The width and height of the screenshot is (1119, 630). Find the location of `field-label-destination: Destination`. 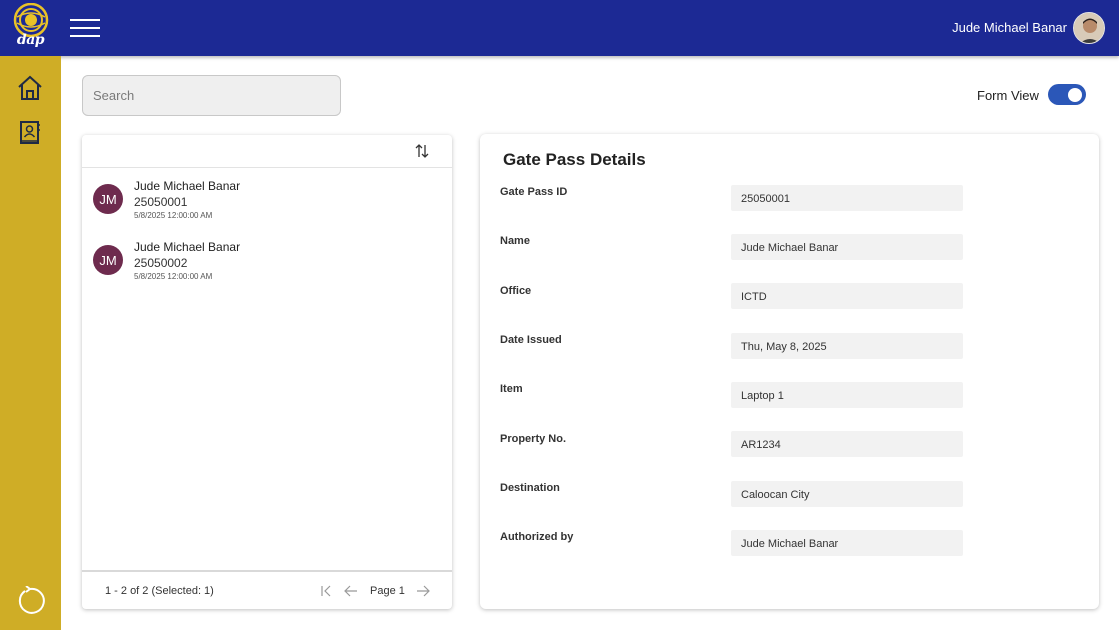

field-label-destination: Destination is located at coordinates (530, 488).